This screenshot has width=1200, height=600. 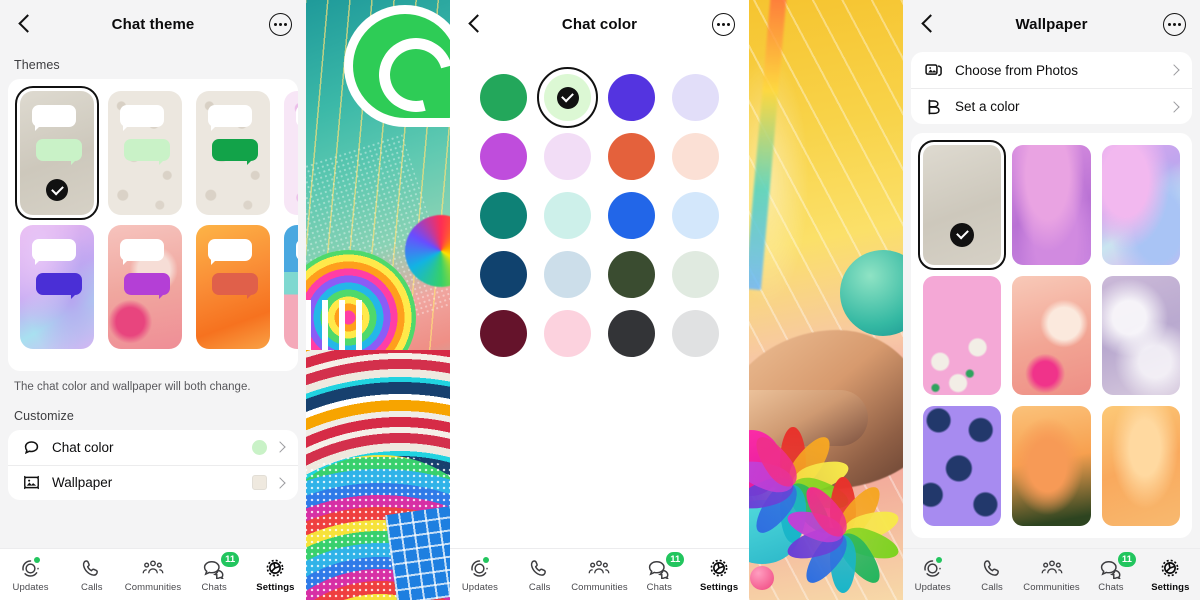 What do you see at coordinates (723, 24) in the screenshot?
I see `more-options-icon` at bounding box center [723, 24].